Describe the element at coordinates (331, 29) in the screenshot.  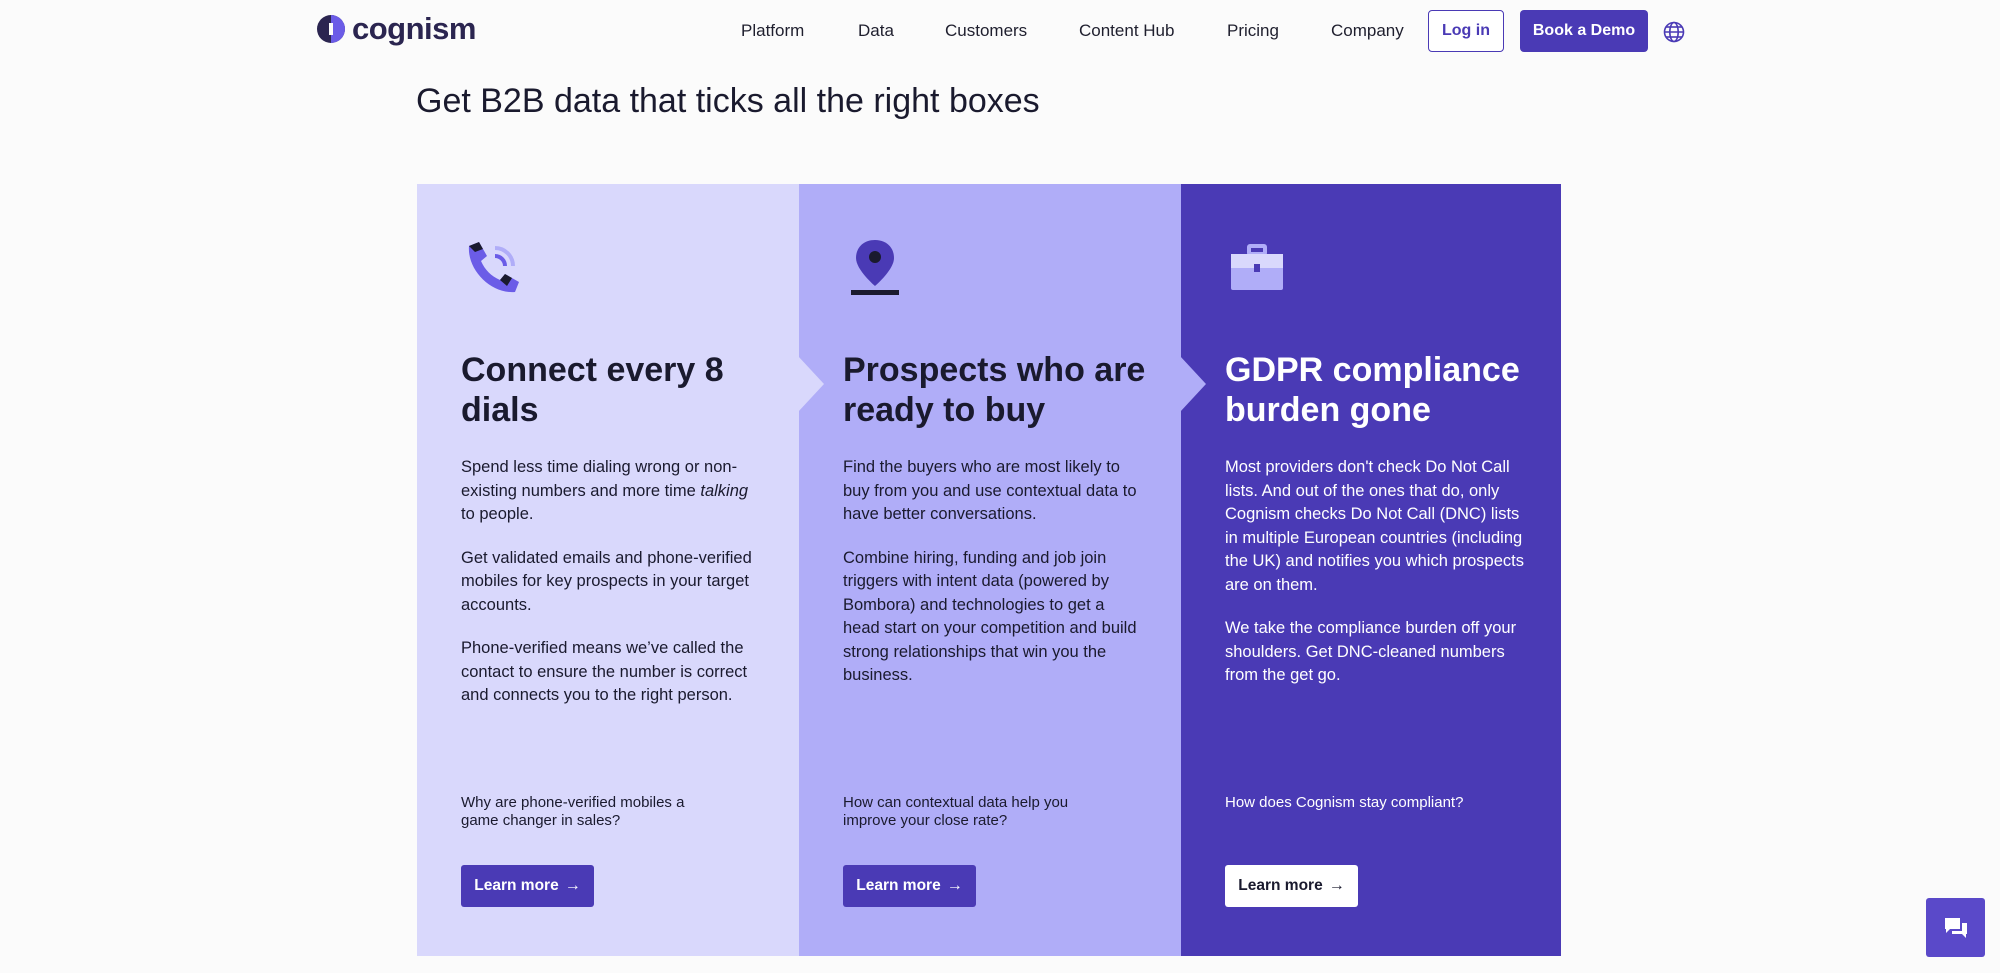
I see `cognism-logo-icon` at that location.